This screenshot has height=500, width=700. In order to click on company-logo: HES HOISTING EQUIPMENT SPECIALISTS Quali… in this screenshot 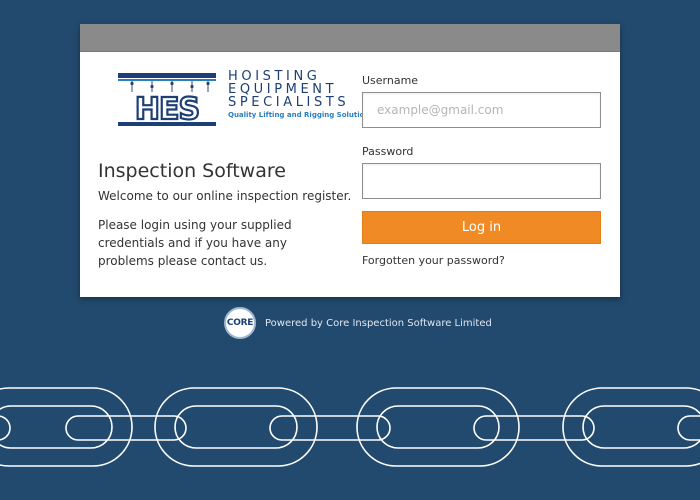, I will do `click(246, 99)`.